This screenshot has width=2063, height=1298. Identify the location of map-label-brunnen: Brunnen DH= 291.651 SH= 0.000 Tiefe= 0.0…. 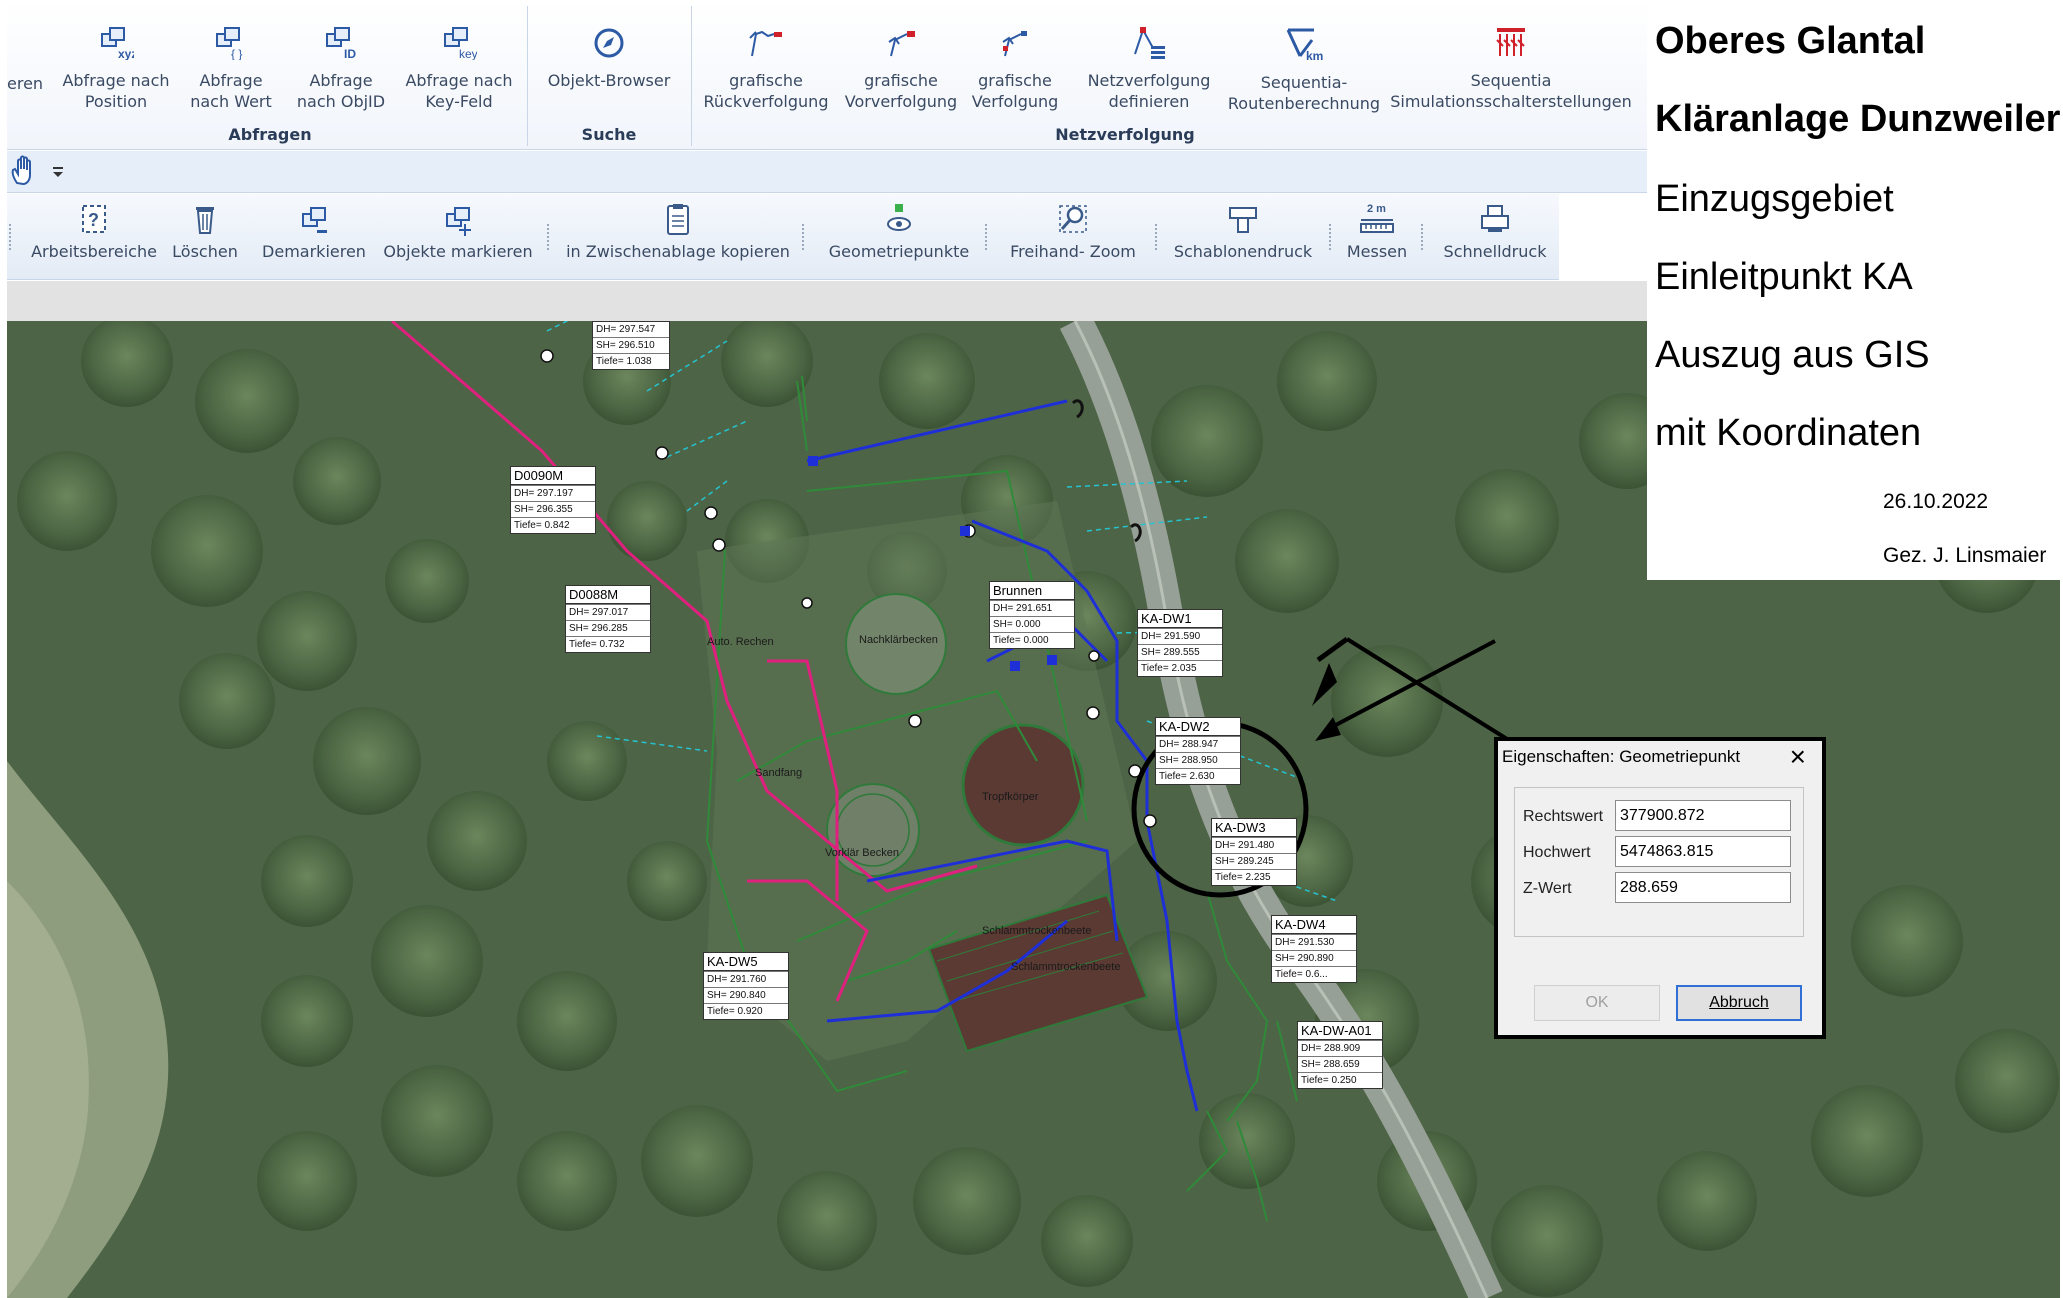
(1032, 615).